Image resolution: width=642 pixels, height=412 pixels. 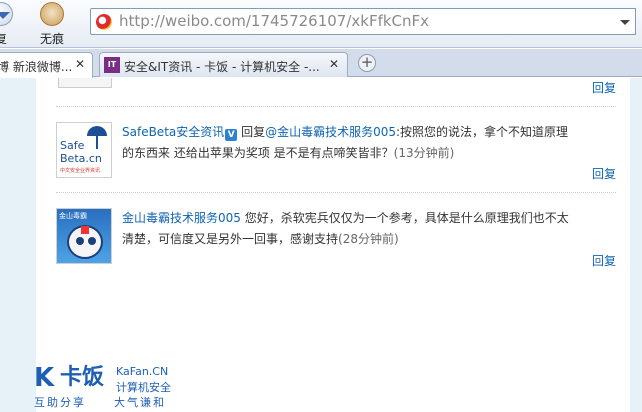 I want to click on restore-button: 复, so click(x=10, y=23).